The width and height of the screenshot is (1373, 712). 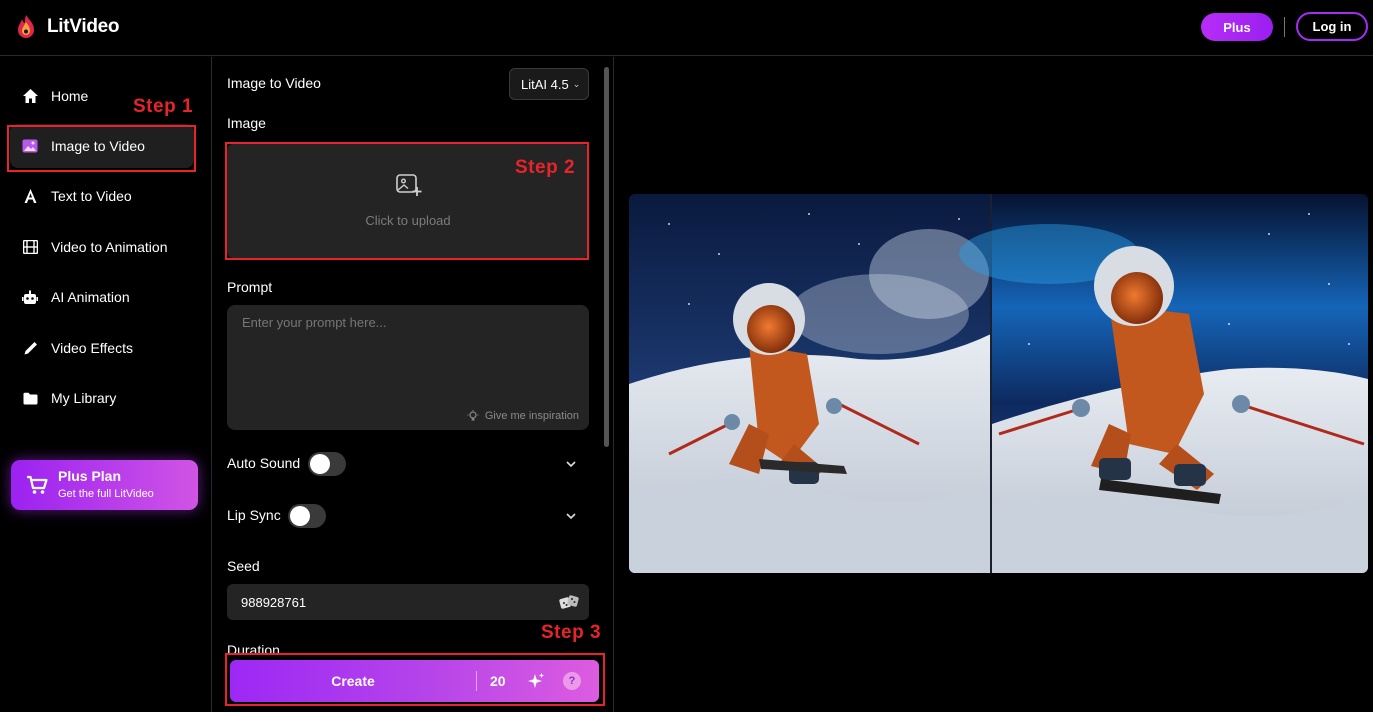 I want to click on prompt-label: Prompt, so click(x=250, y=287).